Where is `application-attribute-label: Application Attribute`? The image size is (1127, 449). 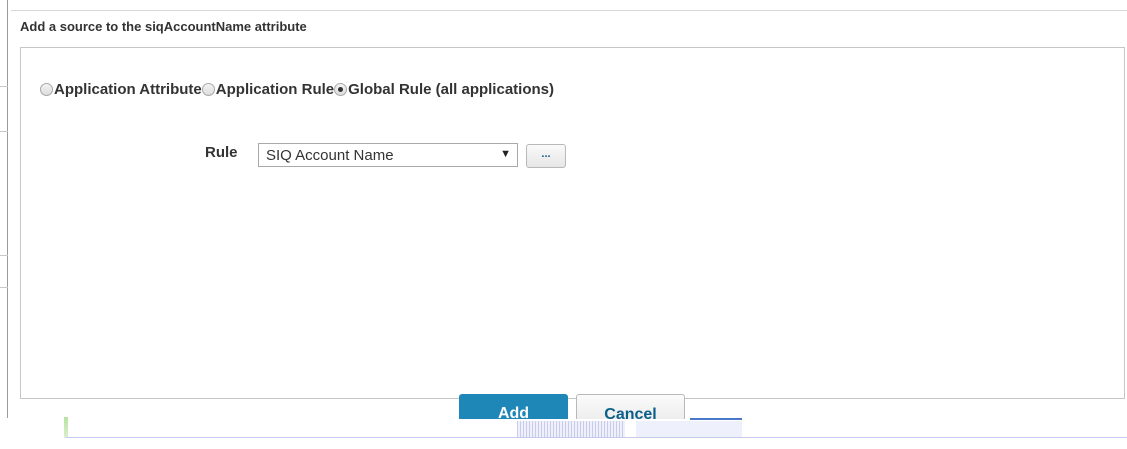
application-attribute-label: Application Attribute is located at coordinates (128, 89).